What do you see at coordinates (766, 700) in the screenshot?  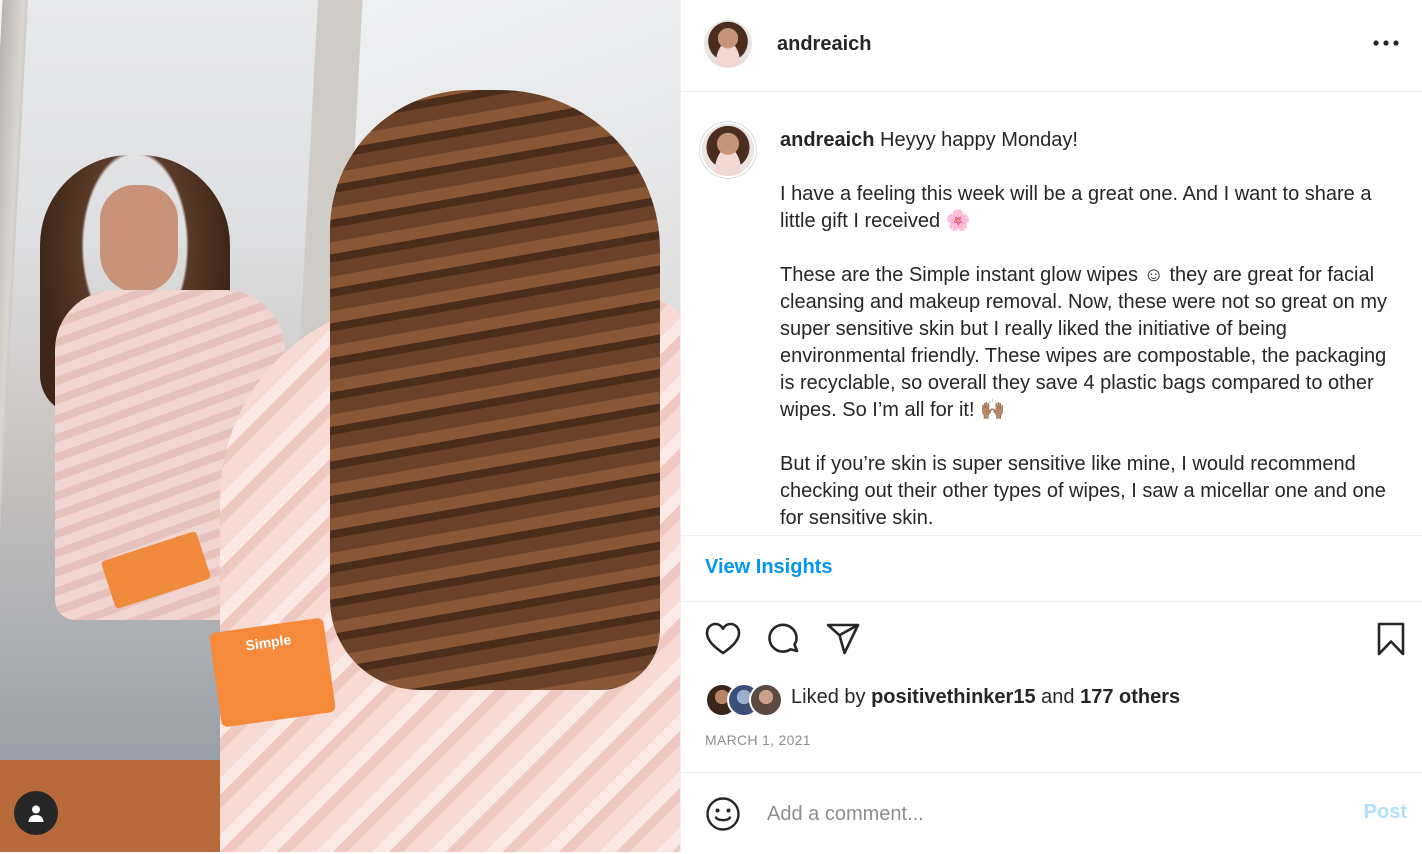 I see `liker-avatar` at bounding box center [766, 700].